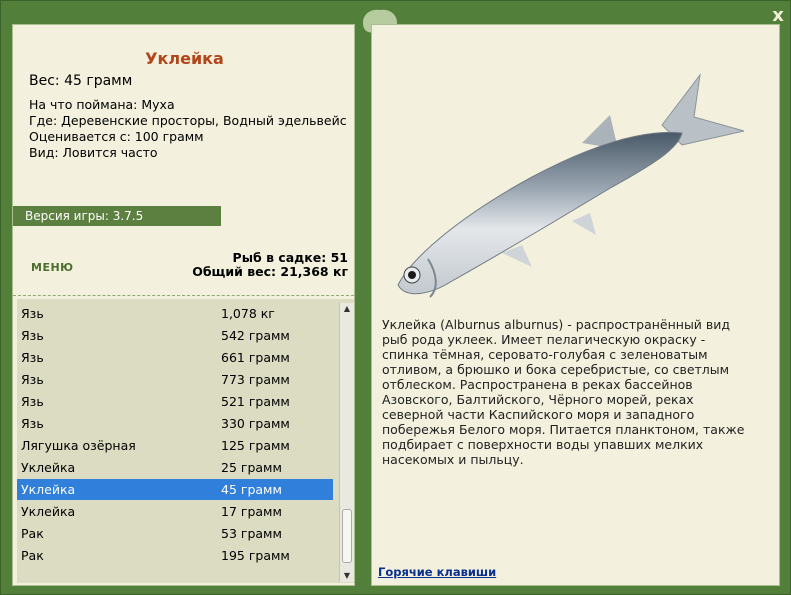 This screenshot has width=791, height=595. I want to click on catch-item-weight: 195 грамм, so click(255, 555).